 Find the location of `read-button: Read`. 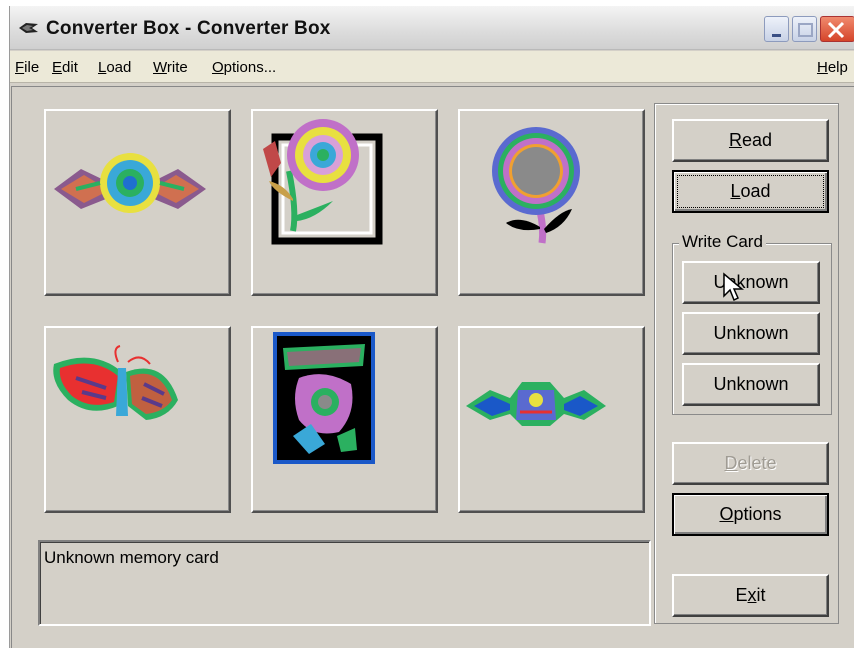

read-button: Read is located at coordinates (750, 140).